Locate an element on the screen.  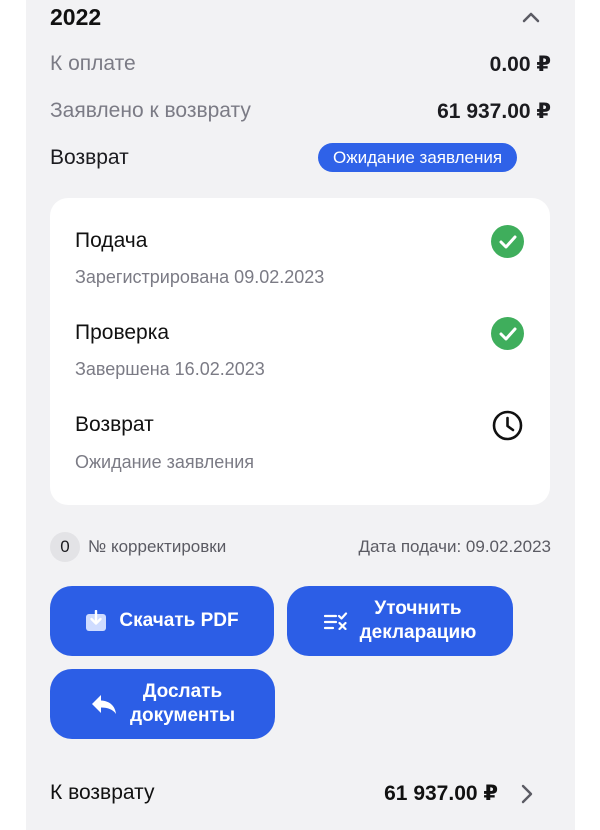
send-documents-button: Дослать документы is located at coordinates (162, 704).